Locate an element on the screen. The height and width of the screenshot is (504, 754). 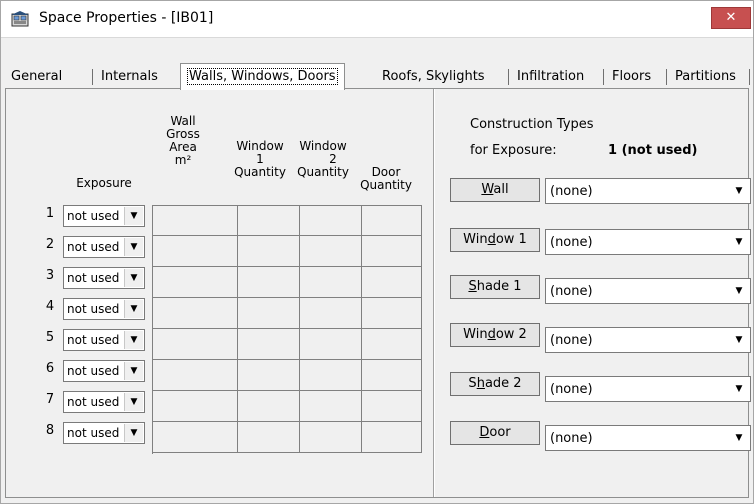
tab-internals: Internals is located at coordinates (129, 78).